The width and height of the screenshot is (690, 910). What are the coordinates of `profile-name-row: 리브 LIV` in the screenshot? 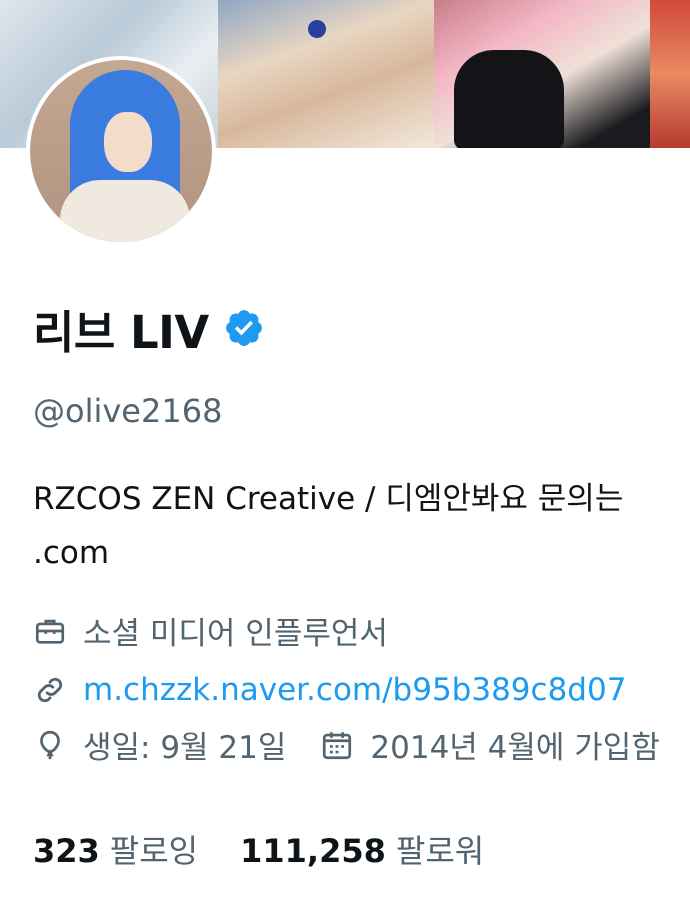 It's located at (149, 328).